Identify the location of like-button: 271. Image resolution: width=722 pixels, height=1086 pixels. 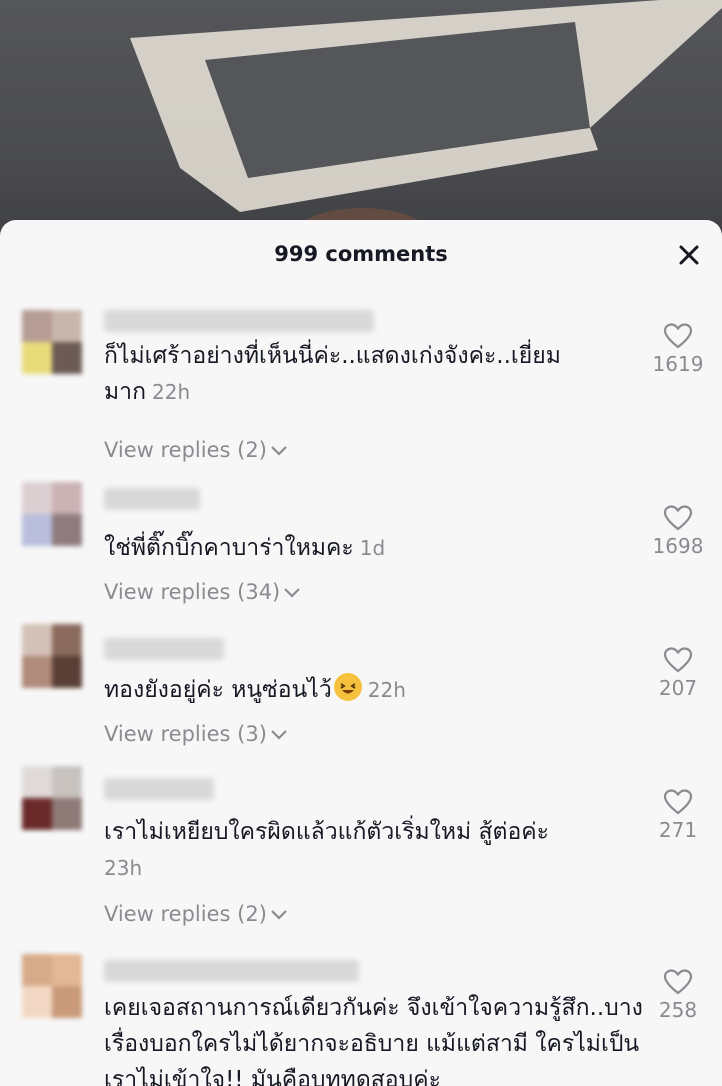
(678, 815).